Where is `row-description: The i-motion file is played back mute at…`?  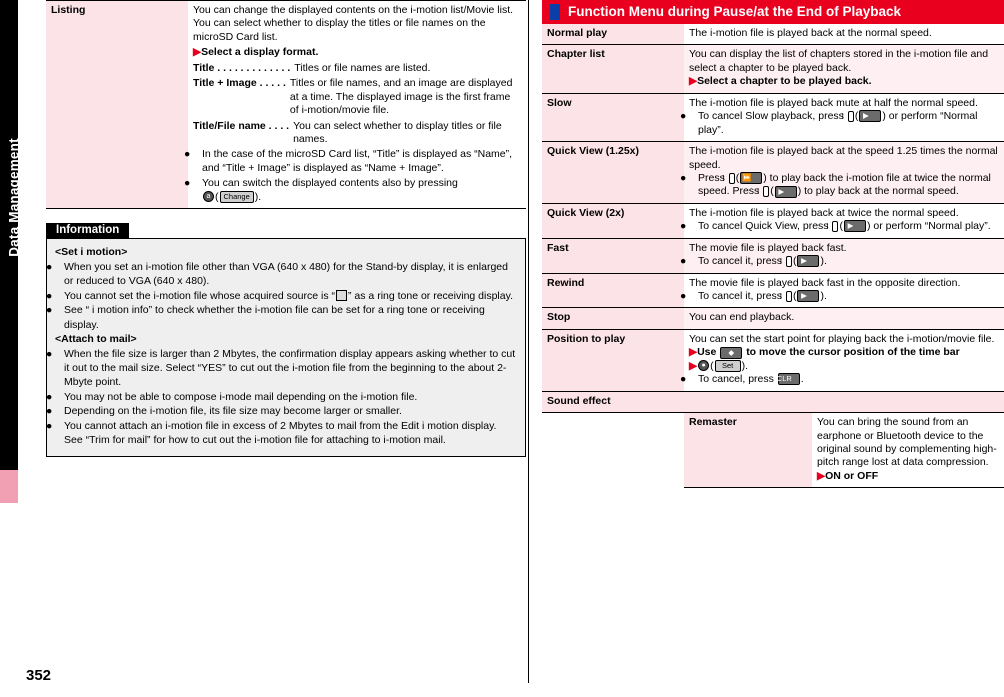 row-description: The i-motion file is played back mute at… is located at coordinates (842, 118).